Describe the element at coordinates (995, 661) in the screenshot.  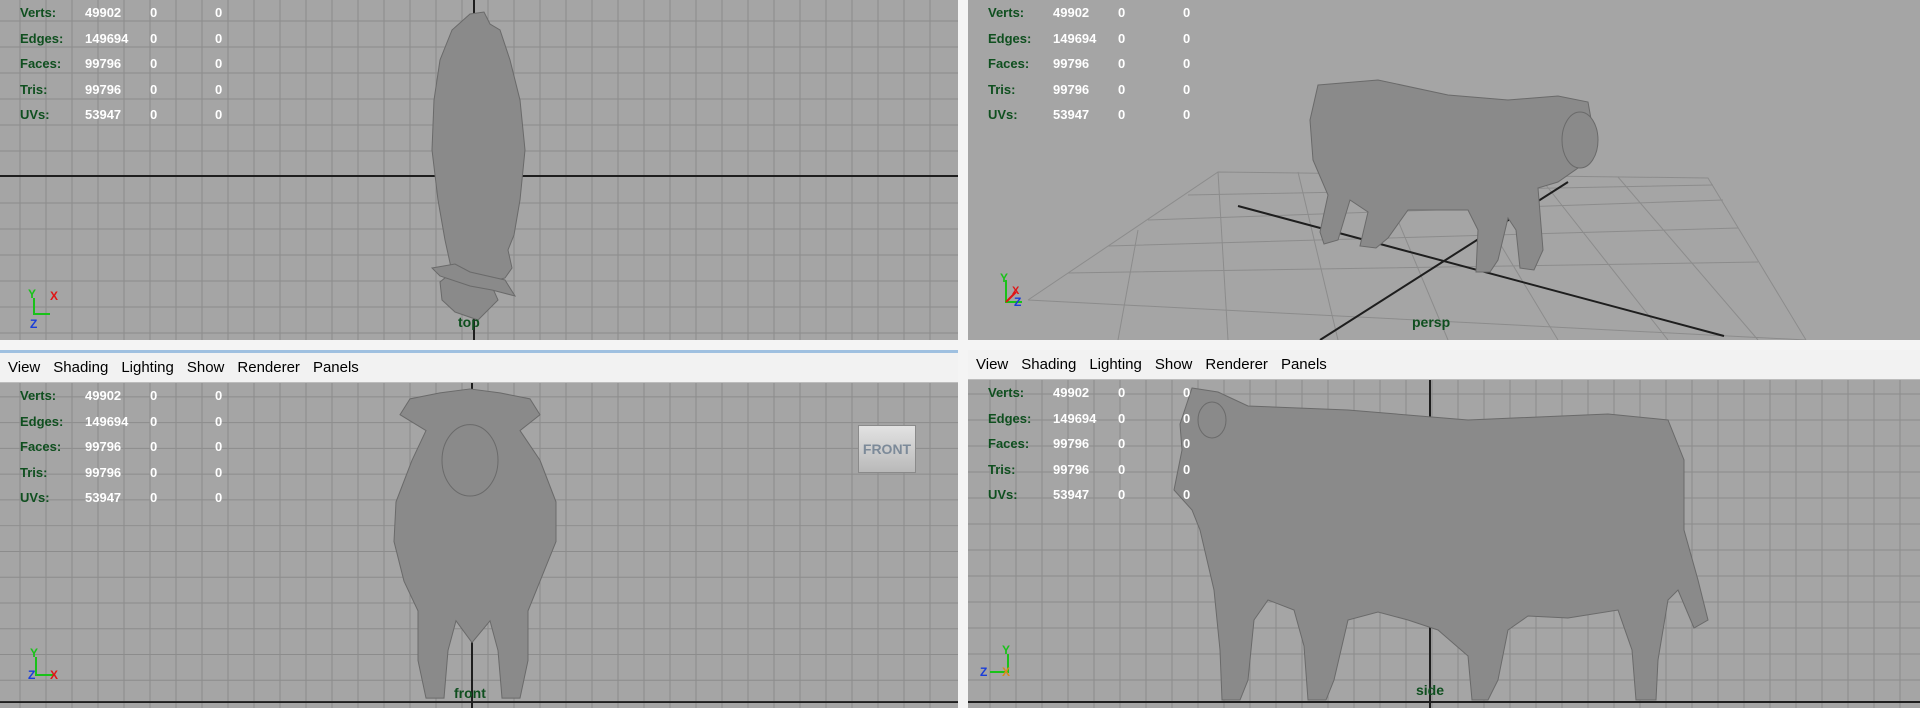
I see `axis-indicator-side: Y Z X` at that location.